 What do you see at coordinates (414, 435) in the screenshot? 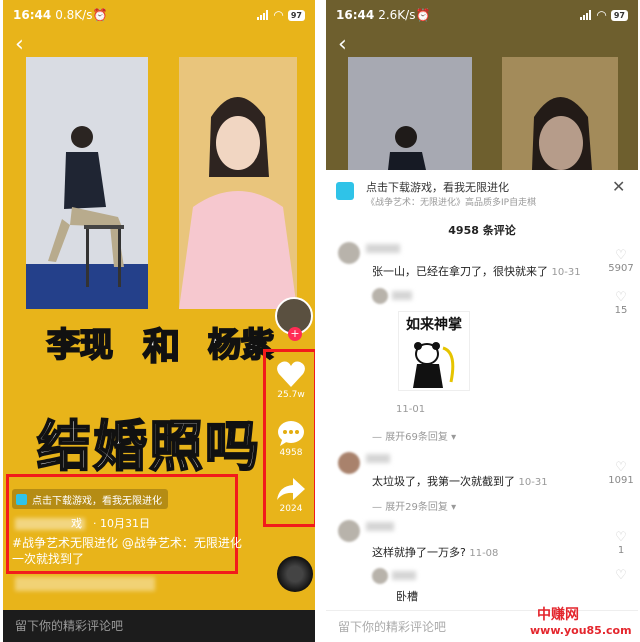
I see `expand-replies-button: — 展开69条回复 ▾` at bounding box center [414, 435].